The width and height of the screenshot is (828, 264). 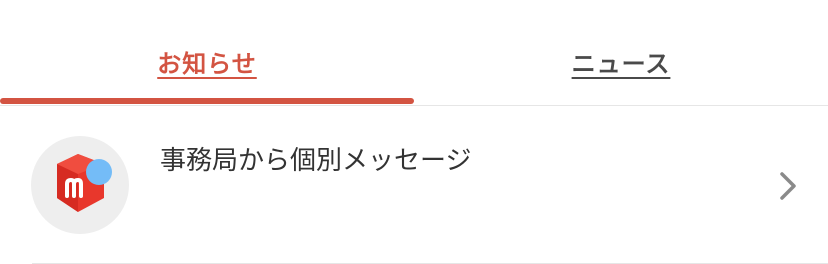 I want to click on unread-dot, so click(x=99, y=172).